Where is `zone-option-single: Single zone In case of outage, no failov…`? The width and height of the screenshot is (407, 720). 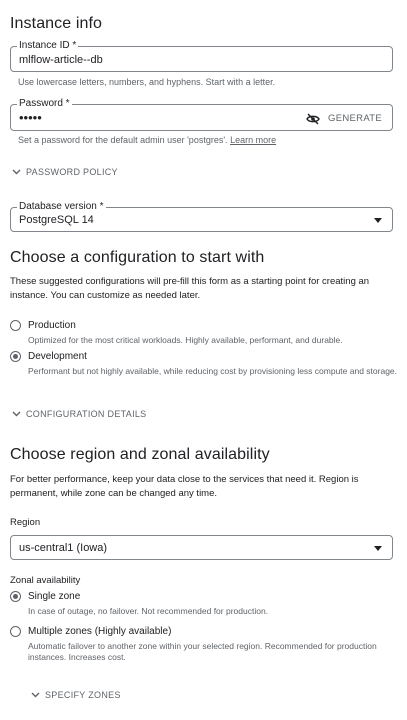
zone-option-single: Single zone In case of outage, no failov… is located at coordinates (204, 603).